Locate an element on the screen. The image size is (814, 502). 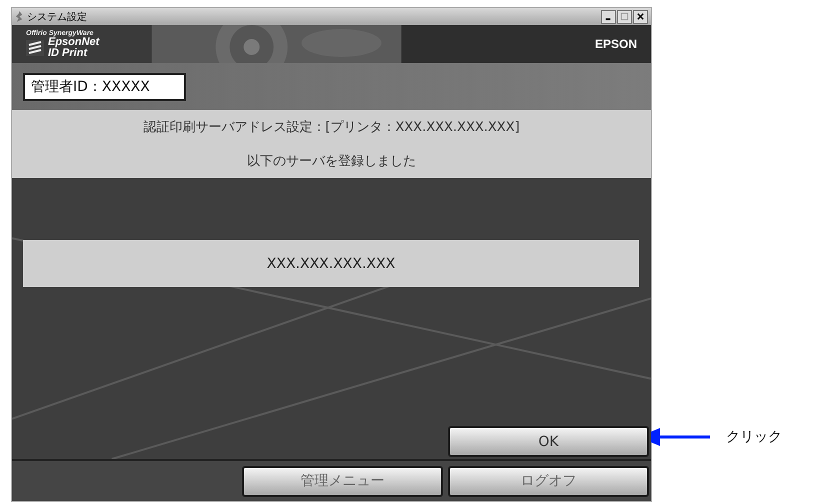
info-title: 認証印刷サーバアドレス設定：[プリンタ：XXX.XXX.XXX.XXX] is located at coordinates (331, 127).